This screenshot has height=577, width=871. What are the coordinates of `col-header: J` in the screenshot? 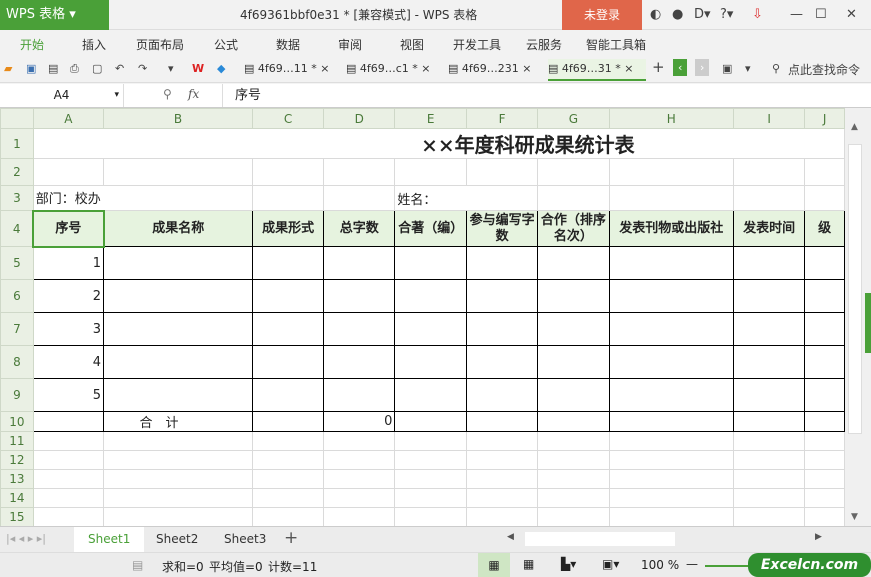 It's located at (824, 118).